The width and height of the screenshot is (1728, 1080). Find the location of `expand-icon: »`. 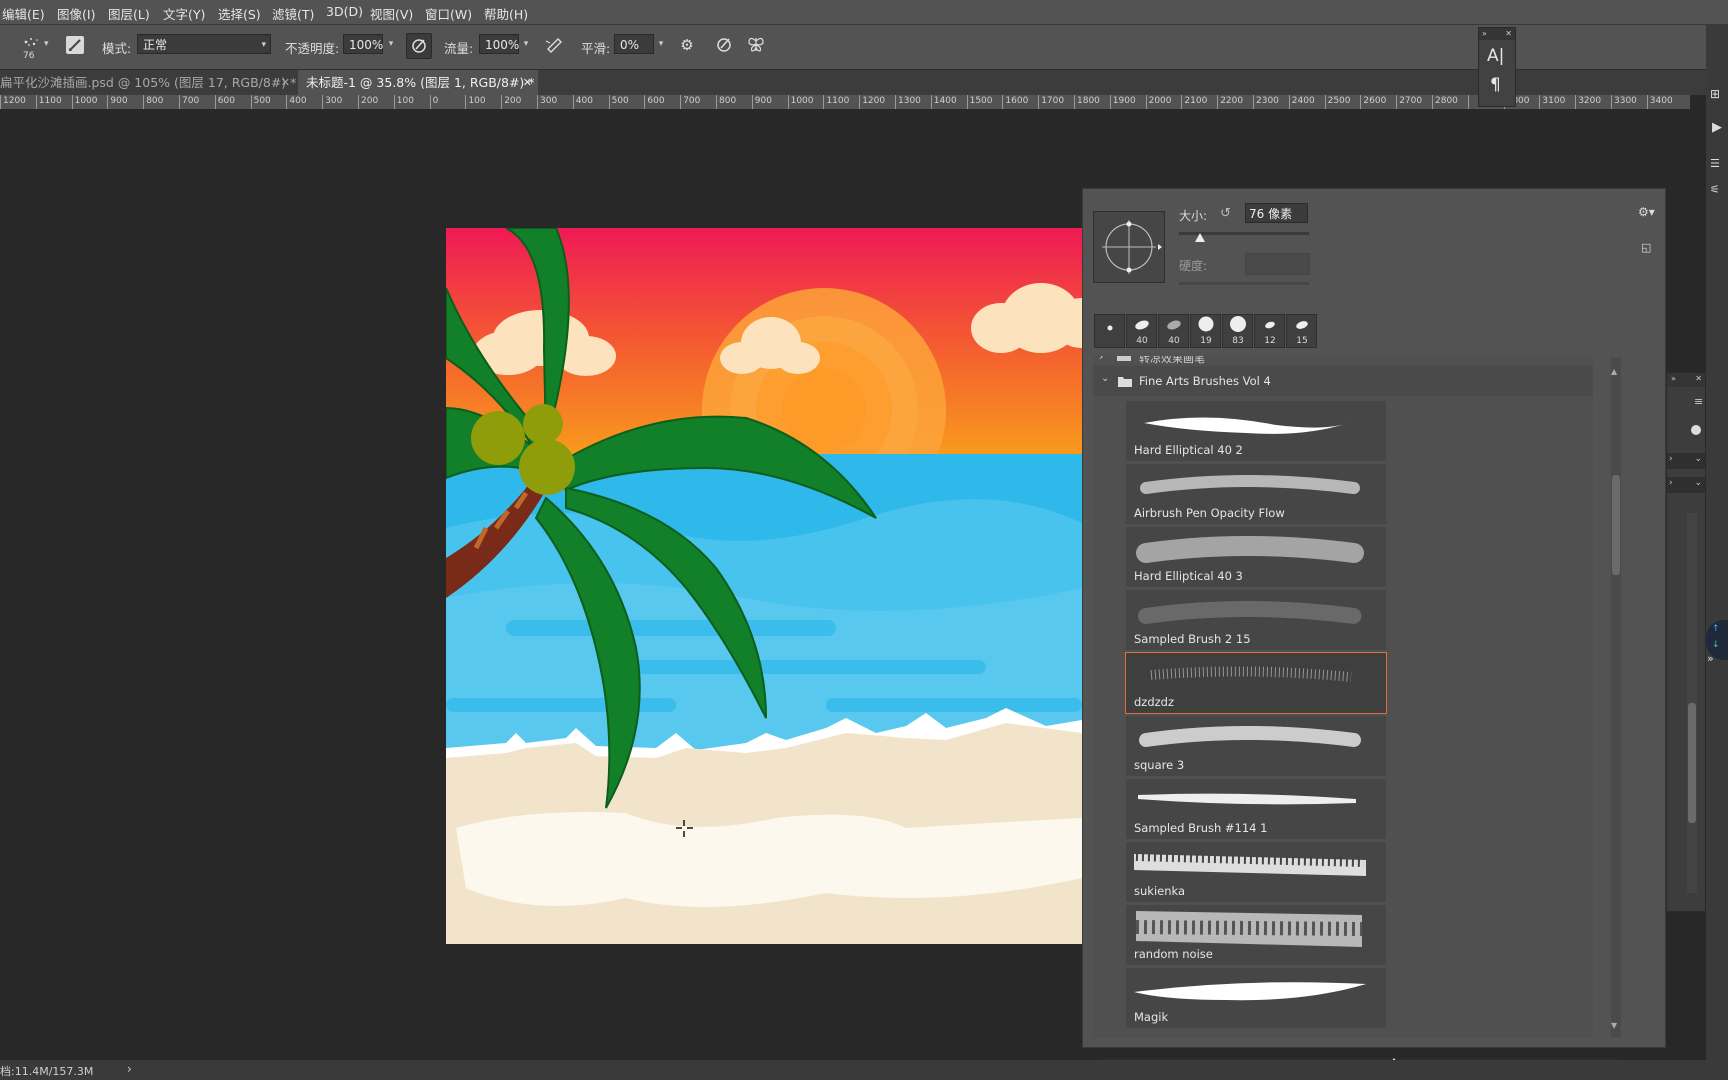

expand-icon: » is located at coordinates (1710, 658).